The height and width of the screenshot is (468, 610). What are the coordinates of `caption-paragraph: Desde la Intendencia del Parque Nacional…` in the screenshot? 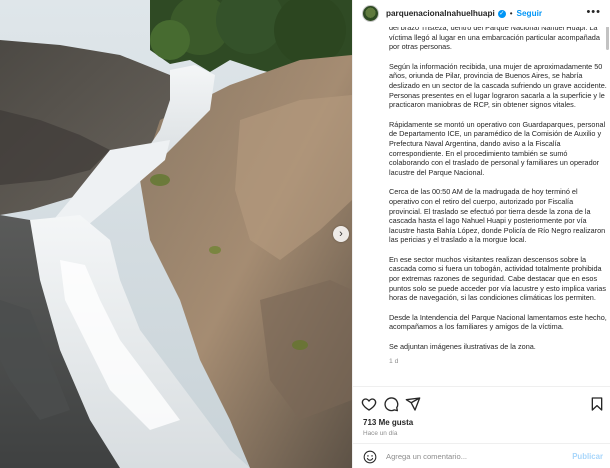 It's located at (498, 322).